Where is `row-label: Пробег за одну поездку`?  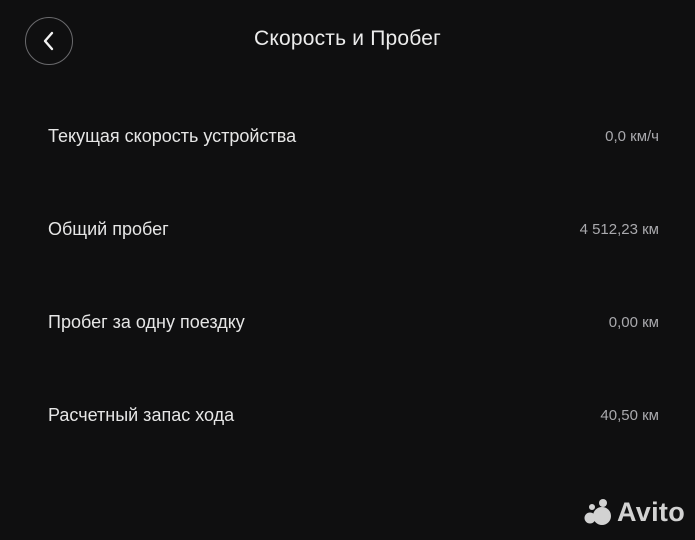
row-label: Пробег за одну поездку is located at coordinates (146, 322).